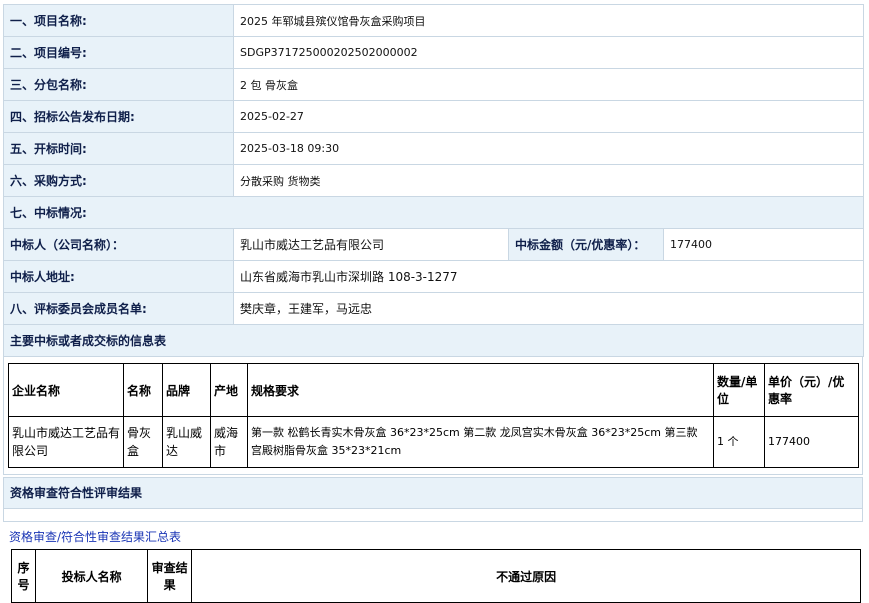 This screenshot has height=603, width=869. I want to click on award-section-row: 七、中标情况:, so click(433, 212).